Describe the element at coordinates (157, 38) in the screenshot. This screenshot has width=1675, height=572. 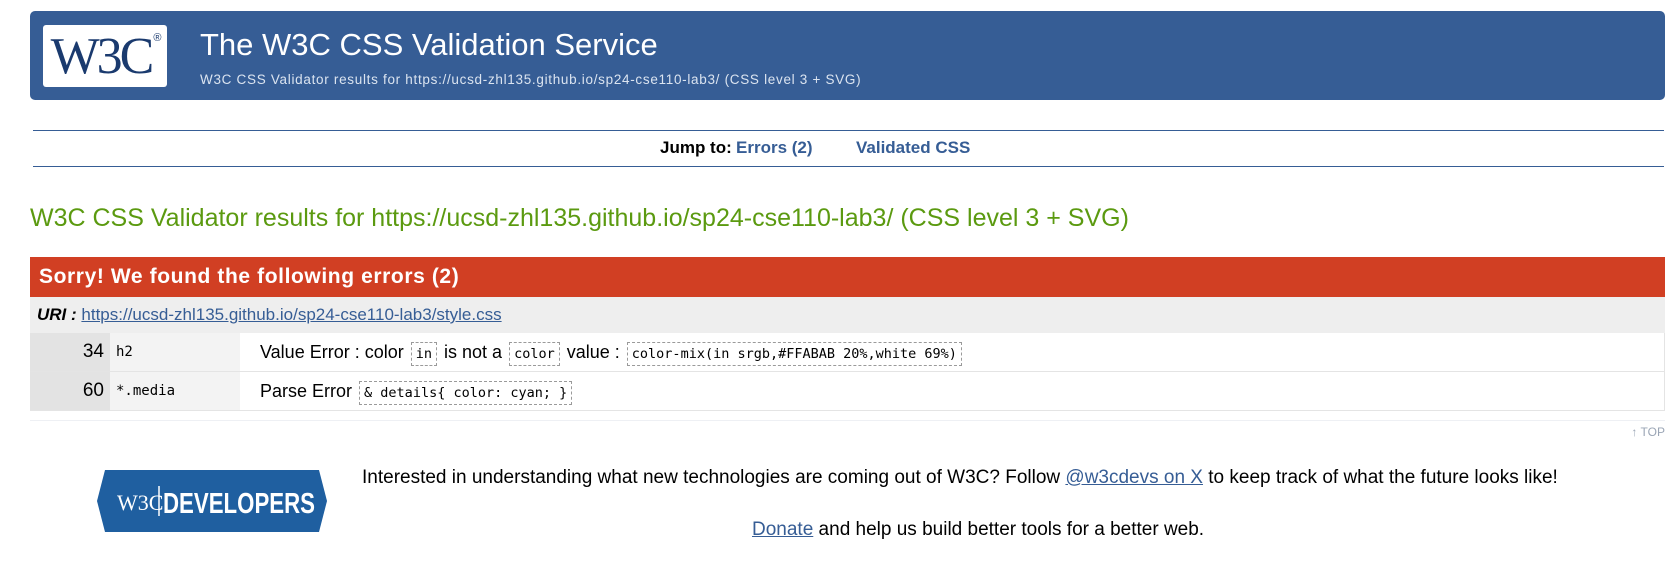
I see `registered-mark: ®` at that location.